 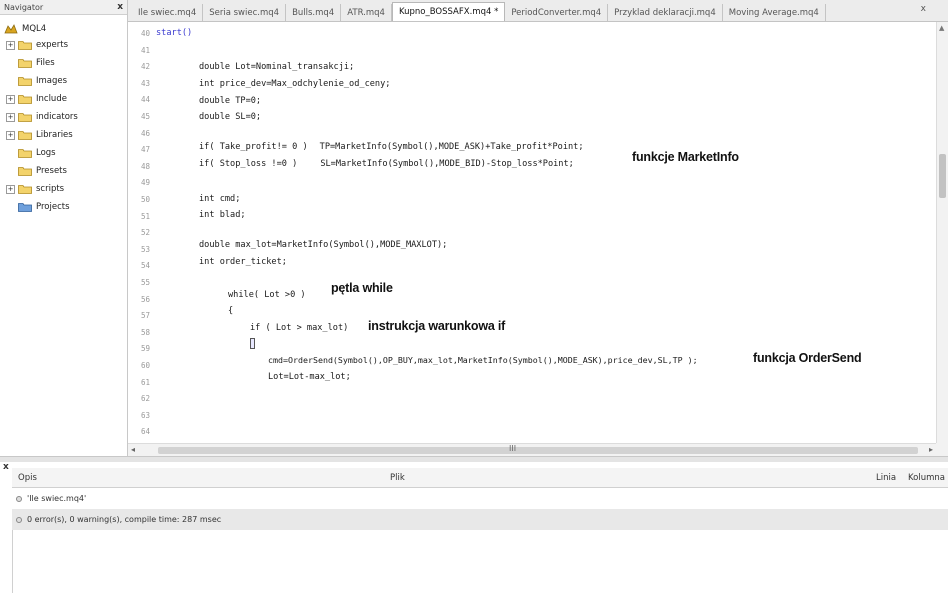 I want to click on line-number: 59, so click(x=145, y=349).